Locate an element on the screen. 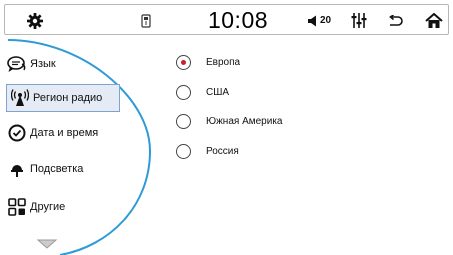 The height and width of the screenshot is (255, 453). sidebar-item-radio-region: Регион радио is located at coordinates (63, 98).